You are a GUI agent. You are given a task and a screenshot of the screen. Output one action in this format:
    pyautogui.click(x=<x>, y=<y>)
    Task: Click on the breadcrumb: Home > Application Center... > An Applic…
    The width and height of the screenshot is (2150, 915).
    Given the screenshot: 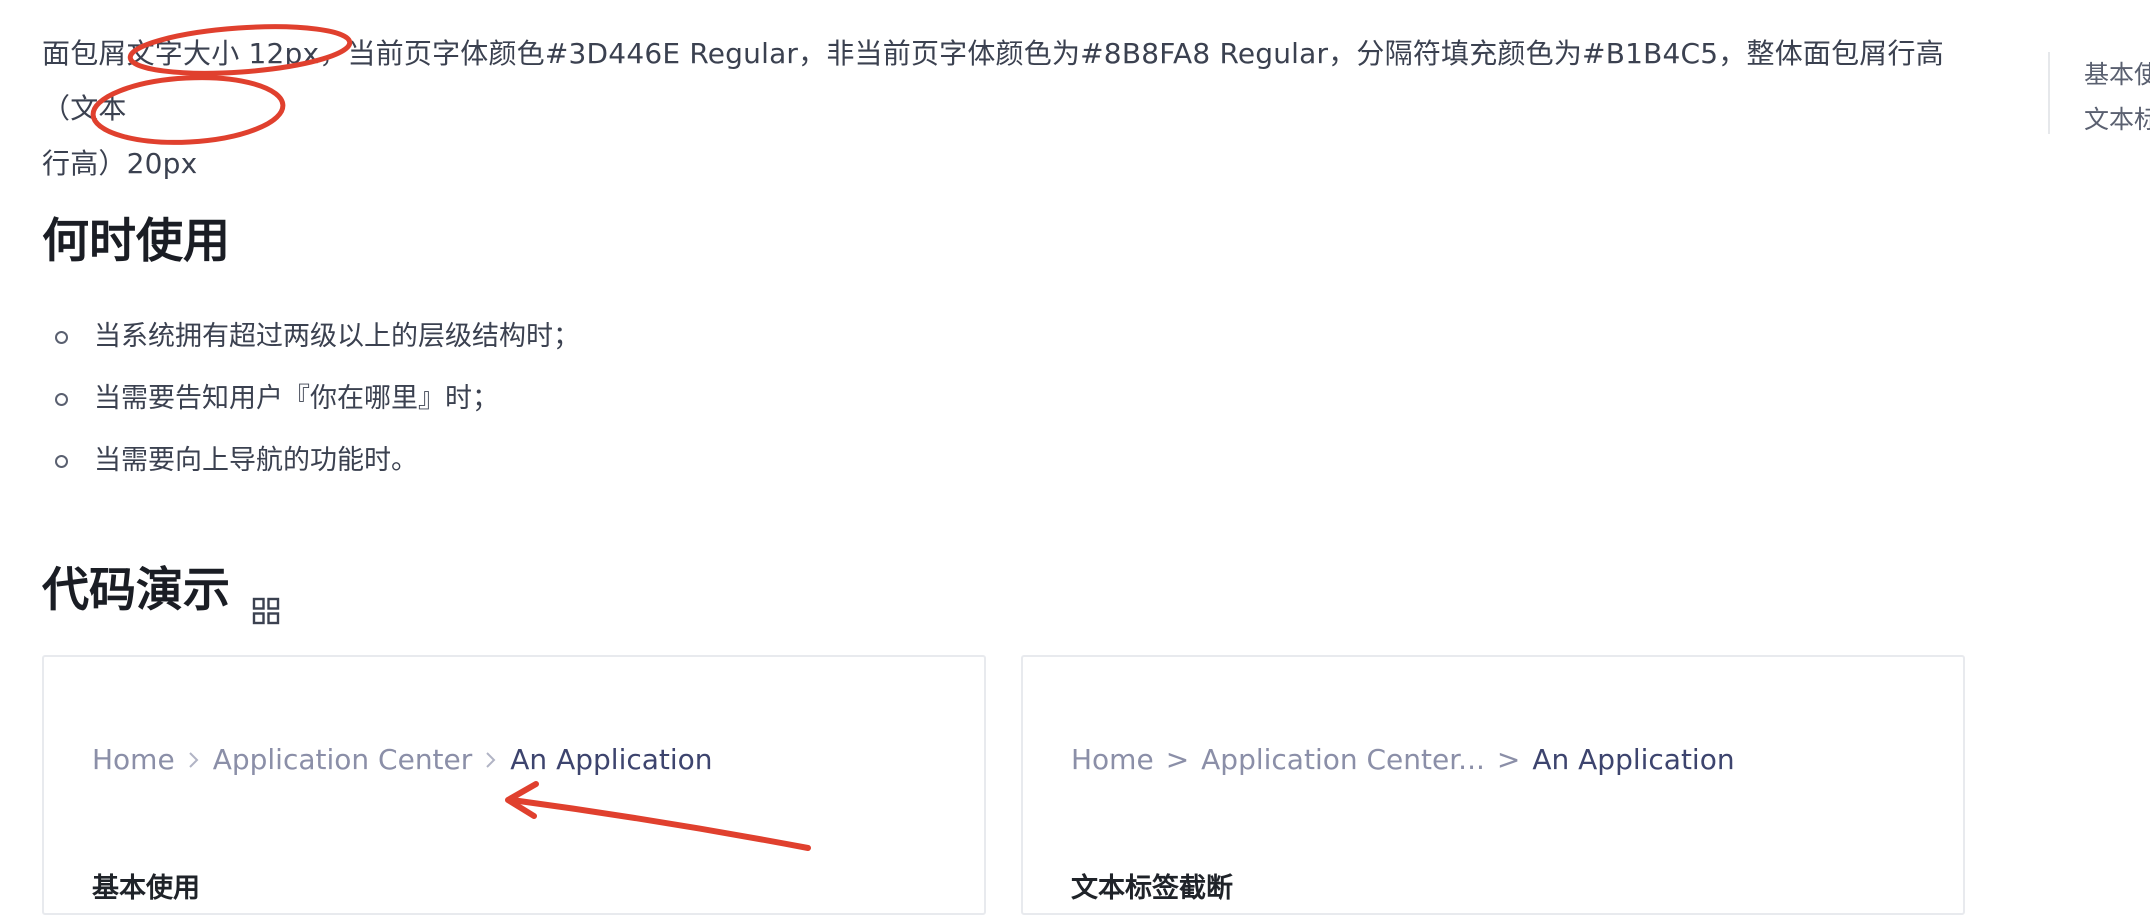 What is the action you would take?
    pyautogui.click(x=1403, y=760)
    